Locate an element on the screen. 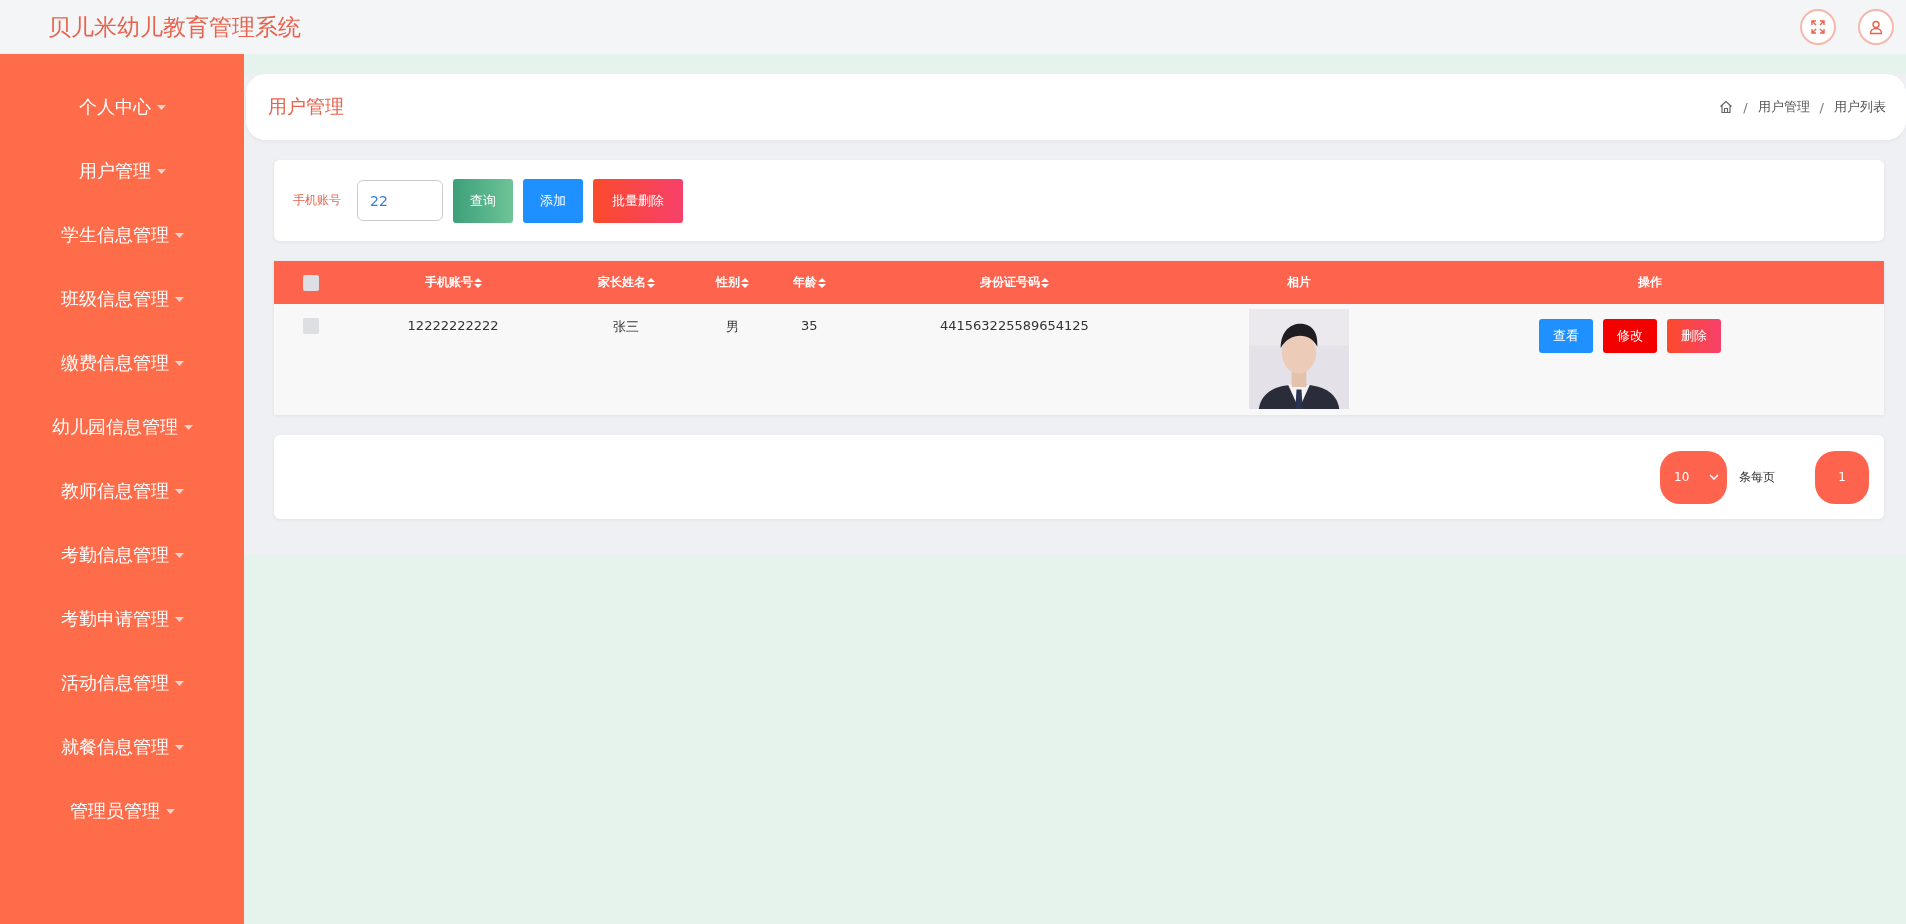 The image size is (1906, 924). column-header: 年龄 is located at coordinates (809, 282).